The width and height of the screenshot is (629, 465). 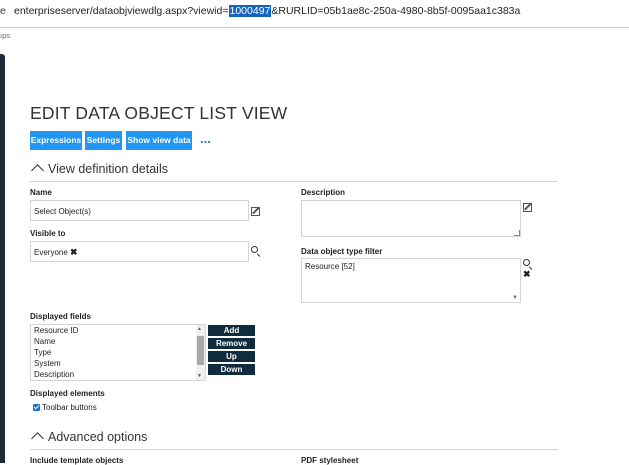 I want to click on chevron-down-icon: ▼, so click(x=515, y=298).